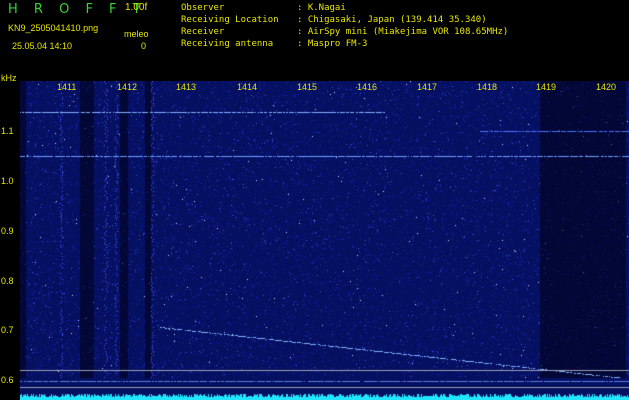  Describe the element at coordinates (53, 28) in the screenshot. I see `filename-label: KN9_2505041410.png` at that location.